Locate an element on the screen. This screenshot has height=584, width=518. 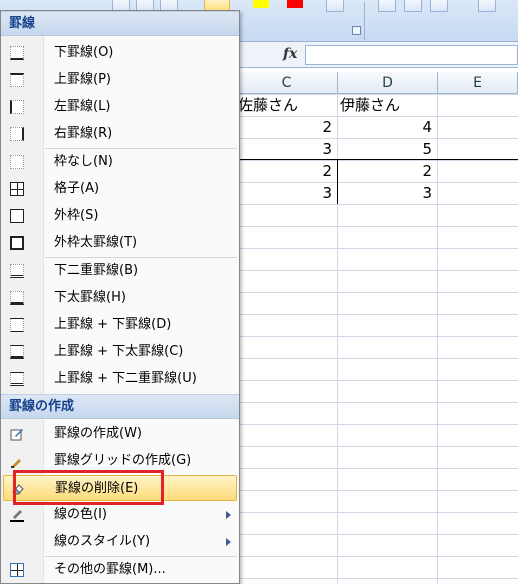
cell-c5: 3 is located at coordinates (287, 193).